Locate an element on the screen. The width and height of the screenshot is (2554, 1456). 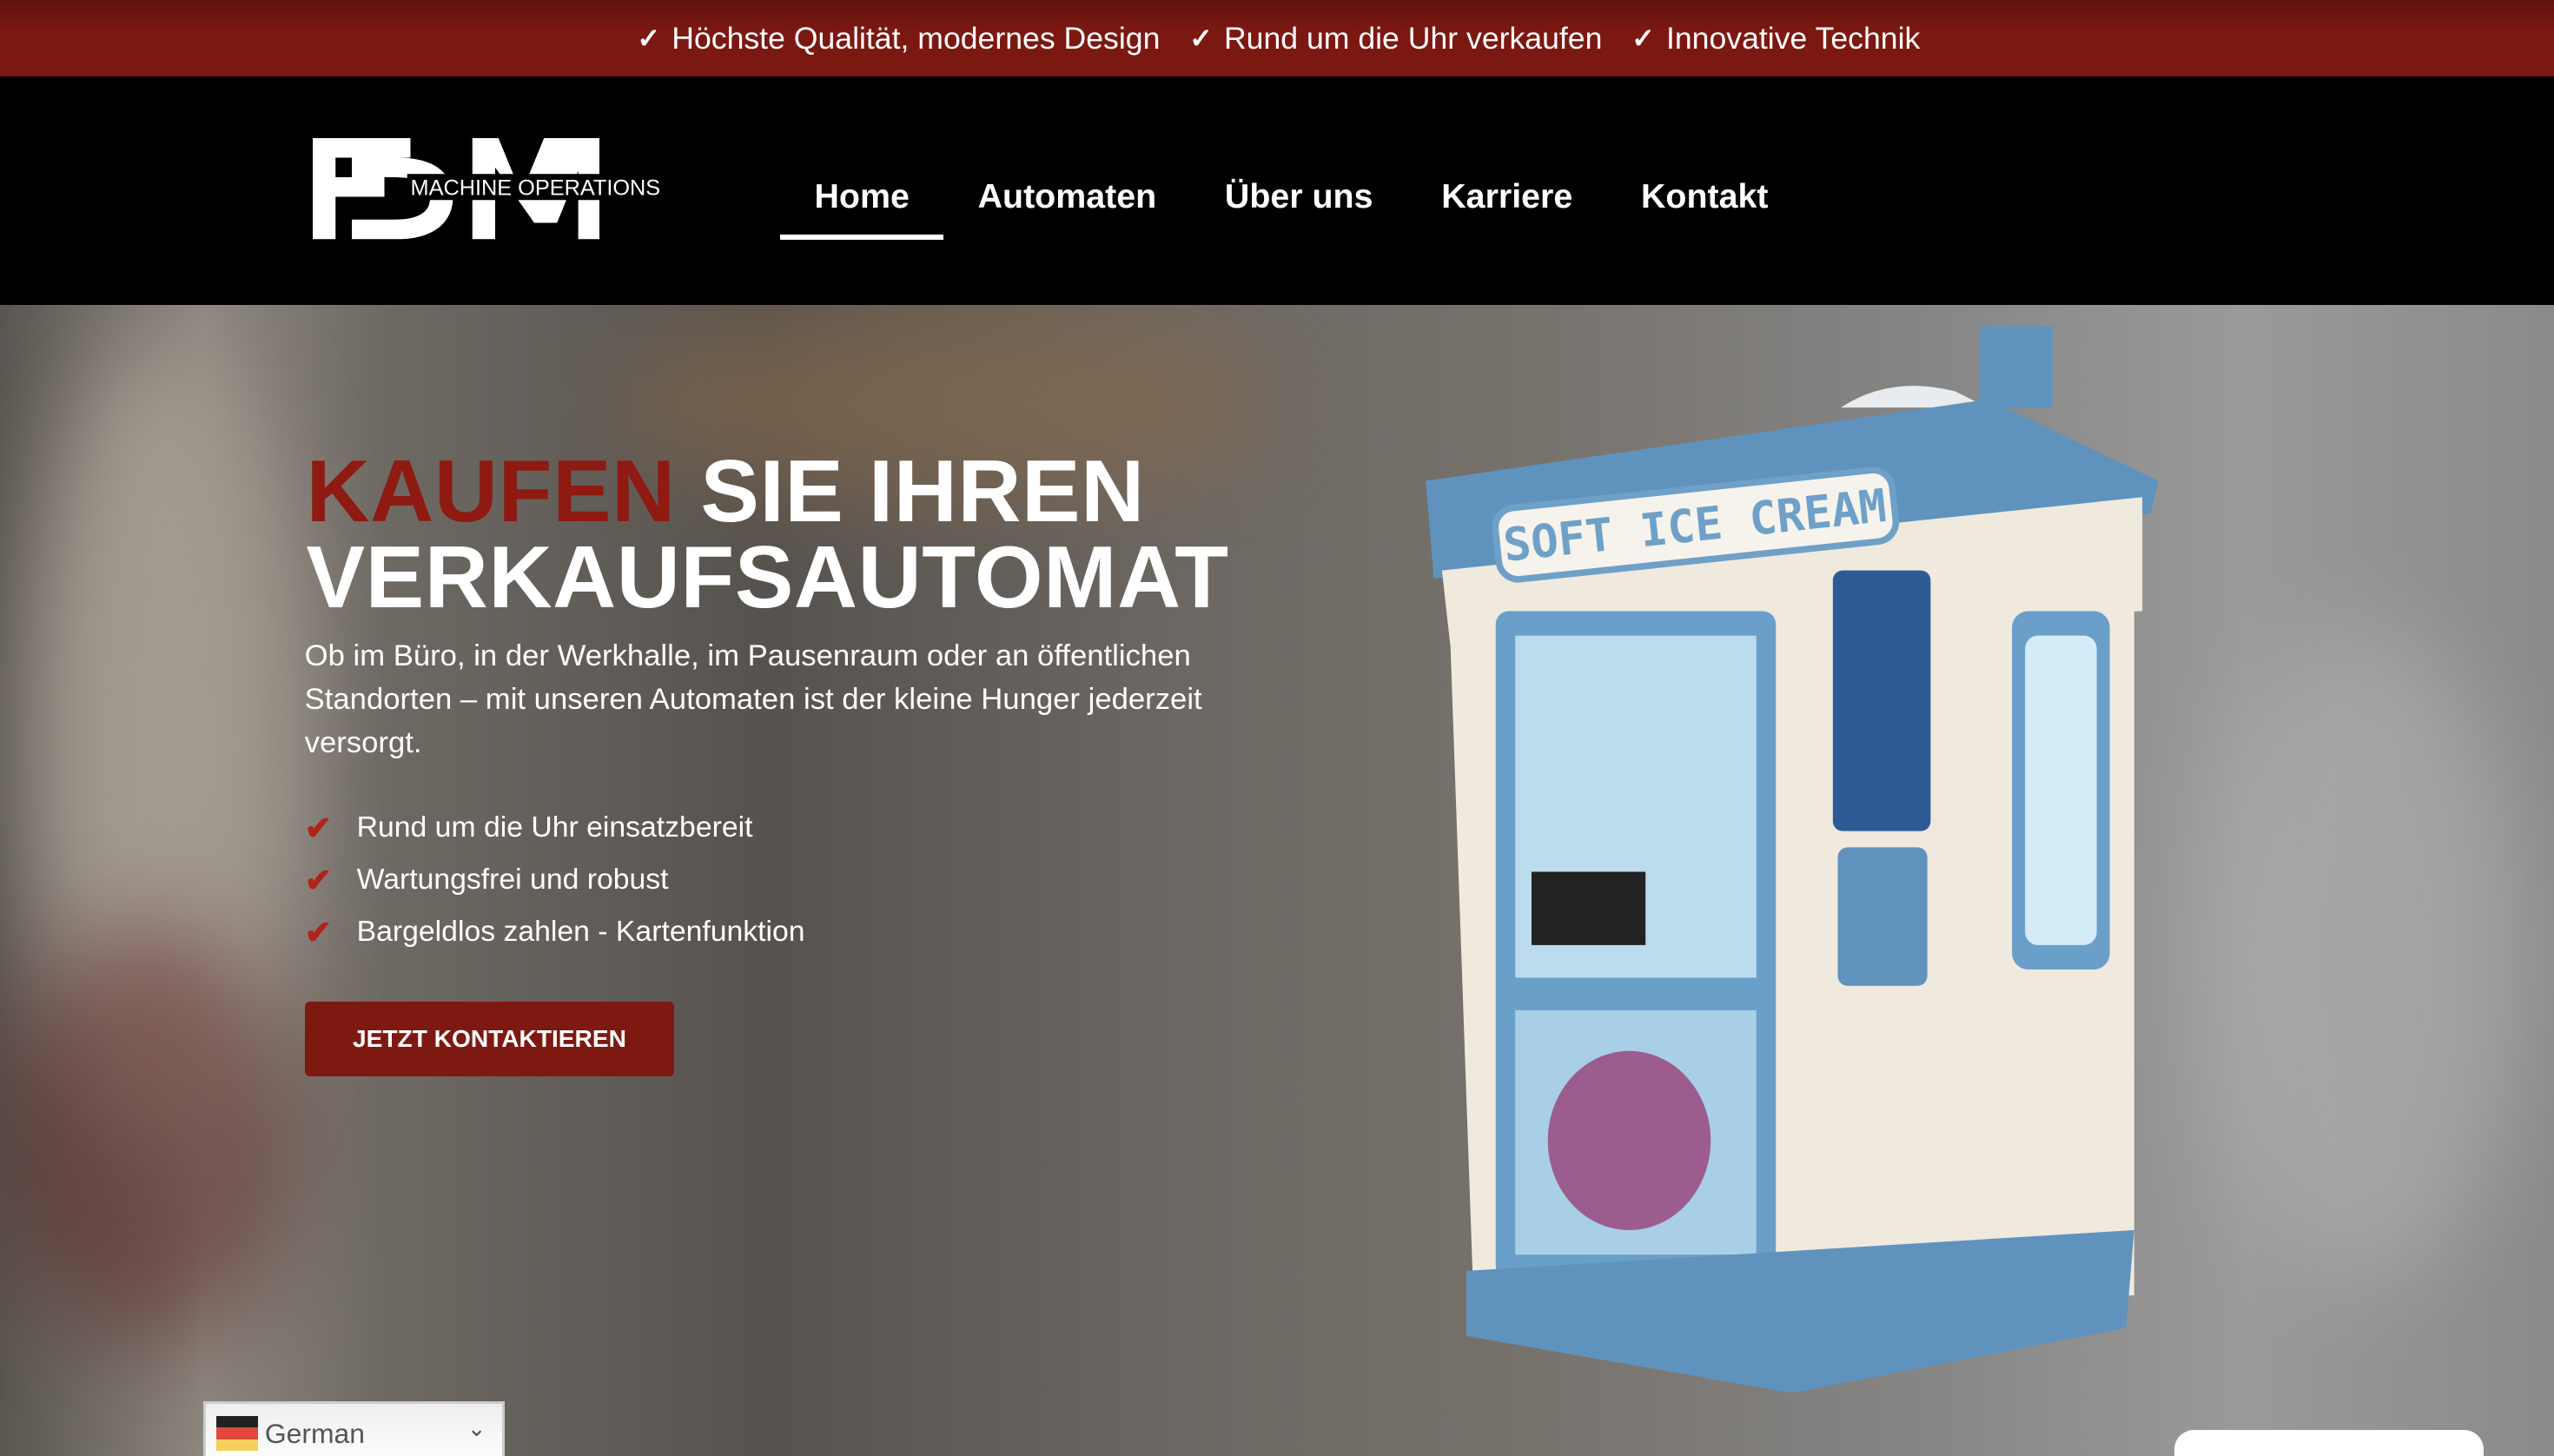
logo-subtitle: MACHINE OPERATIONS is located at coordinates (536, 188).